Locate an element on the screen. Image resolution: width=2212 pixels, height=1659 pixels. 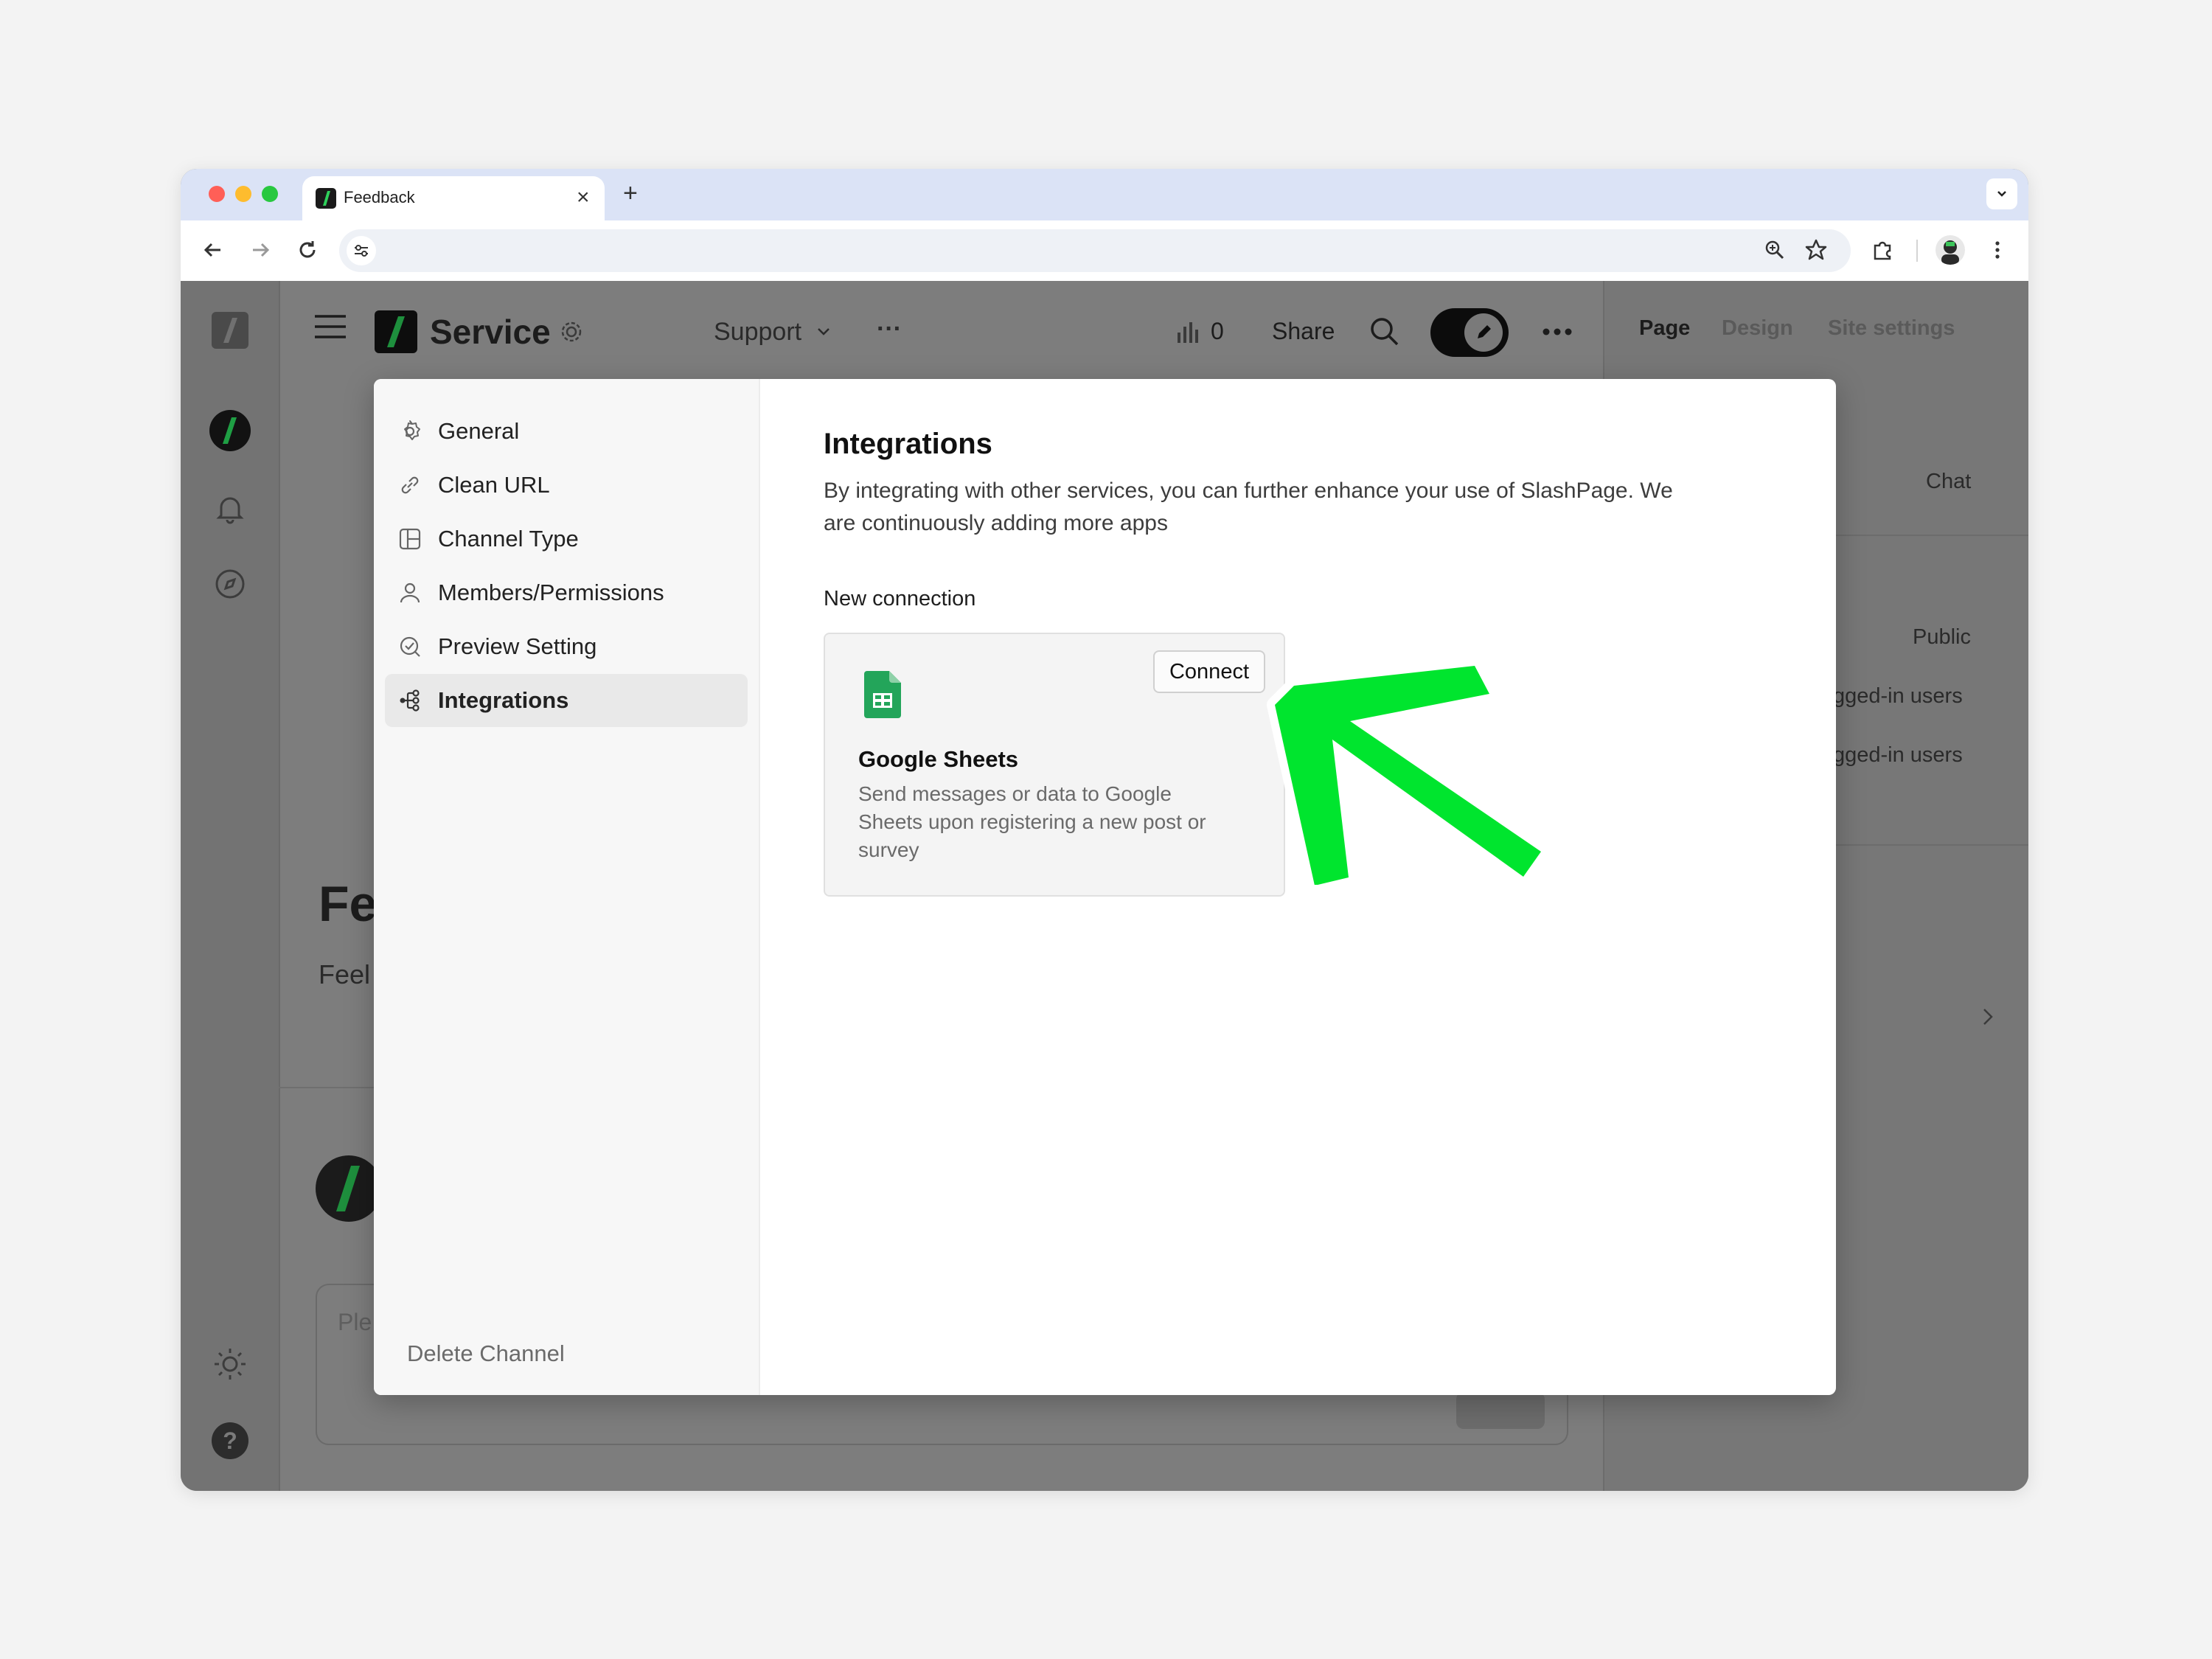
maximize-window-button is located at coordinates (270, 194).